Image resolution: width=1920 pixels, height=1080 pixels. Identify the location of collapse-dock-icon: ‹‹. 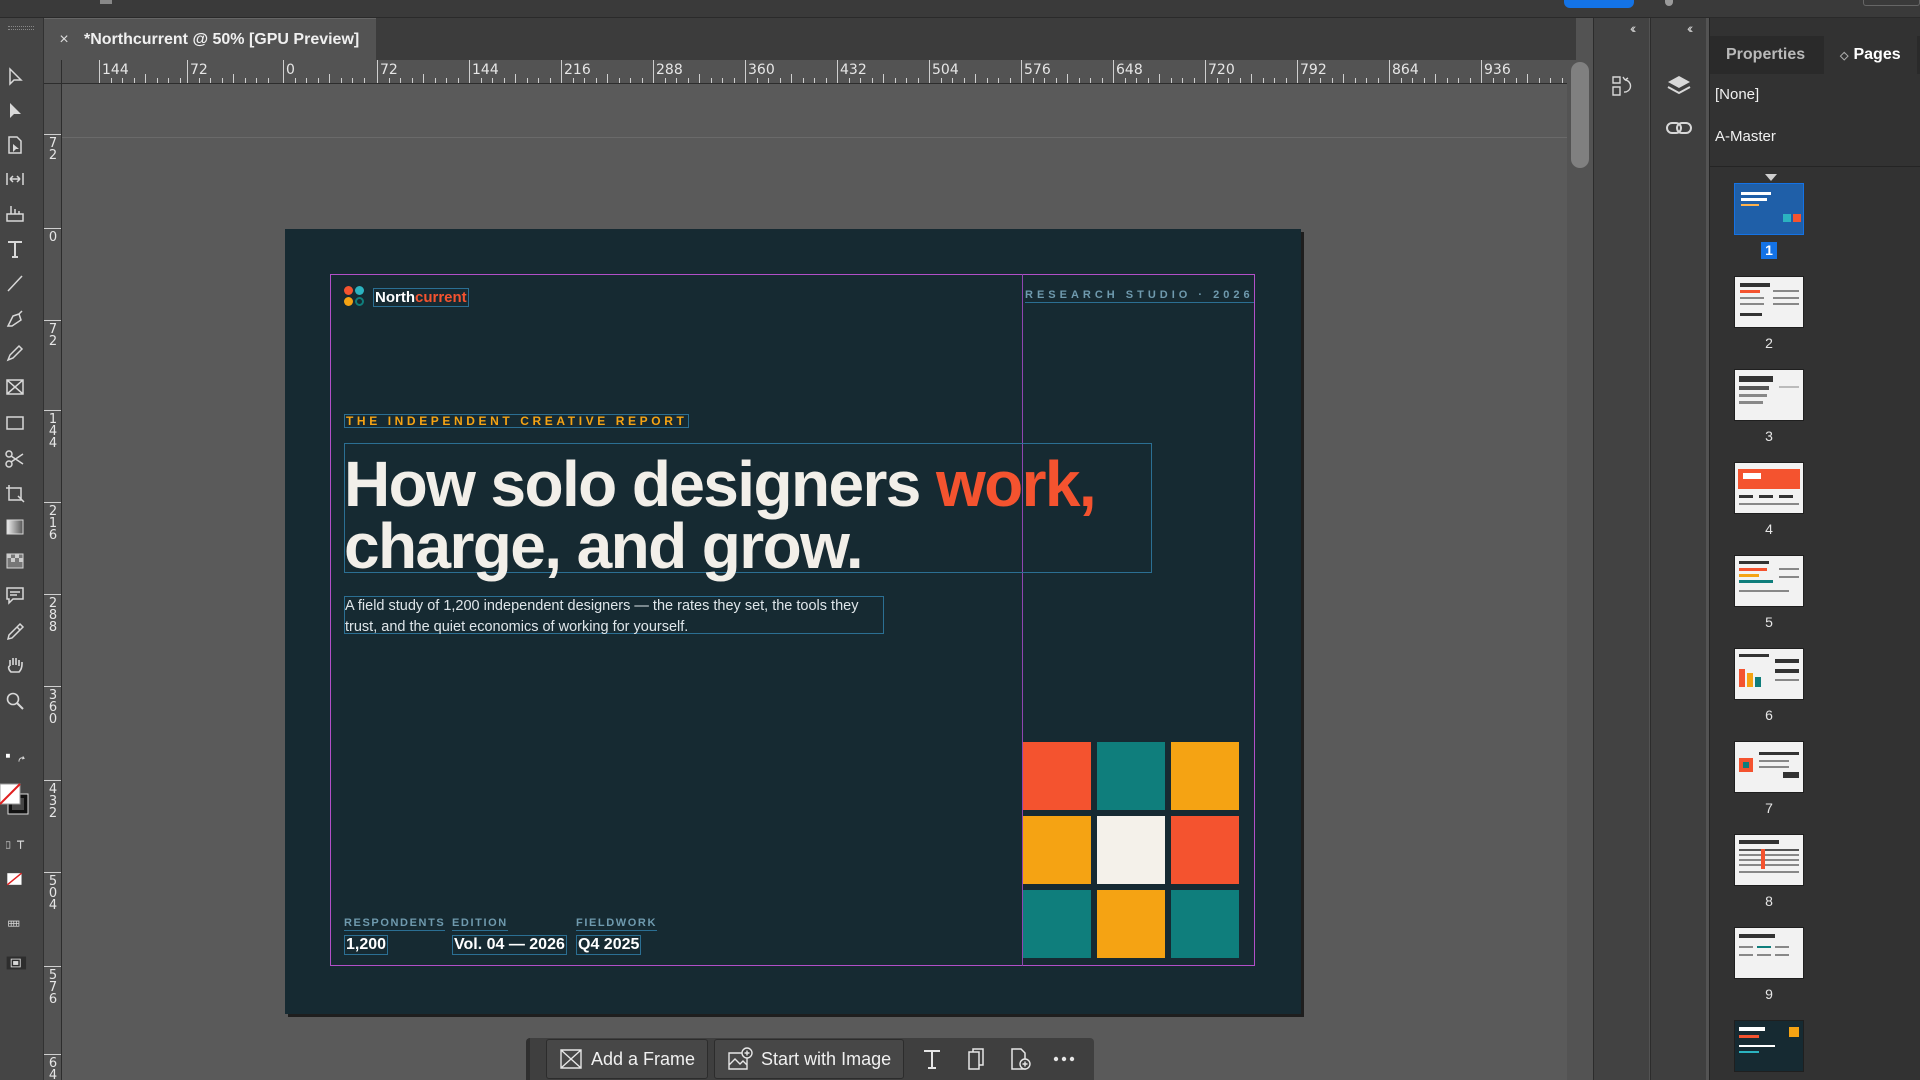
(1633, 28).